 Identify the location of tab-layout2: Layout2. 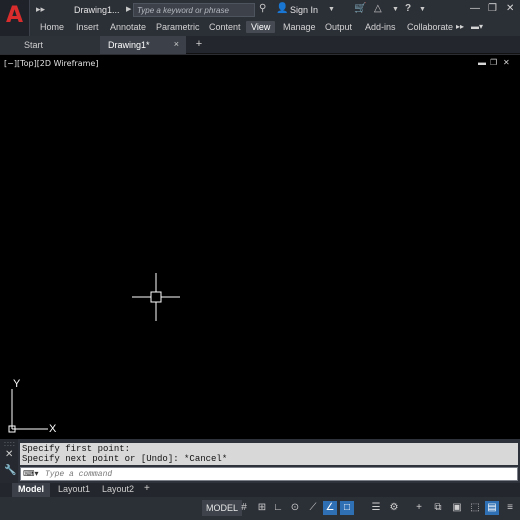
(118, 490).